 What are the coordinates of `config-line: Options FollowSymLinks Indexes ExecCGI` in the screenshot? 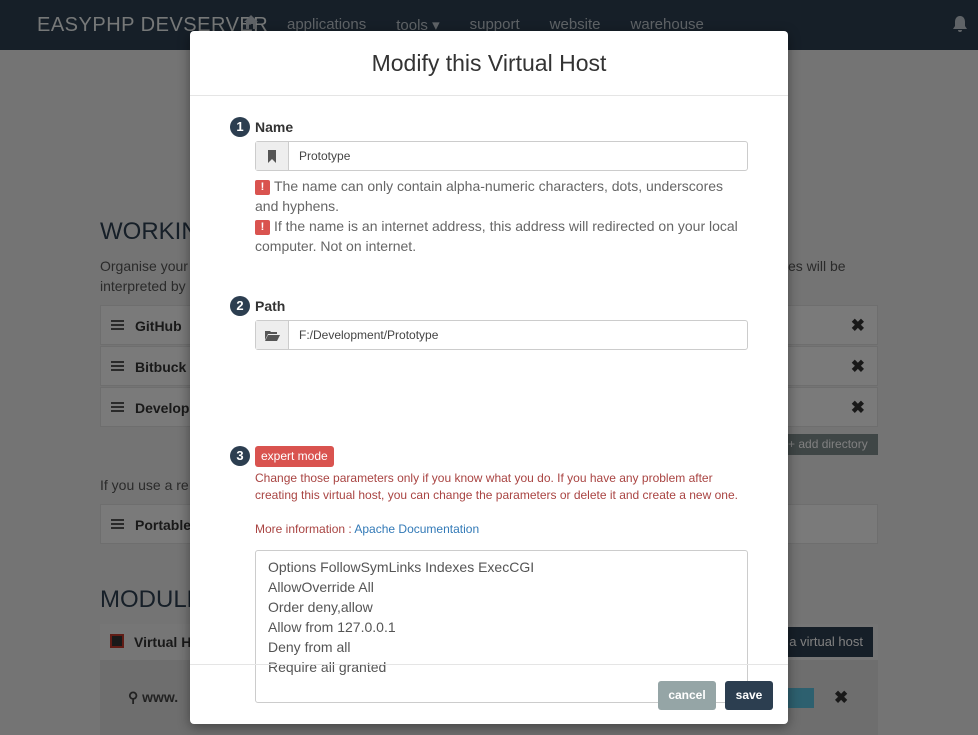 It's located at (401, 567).